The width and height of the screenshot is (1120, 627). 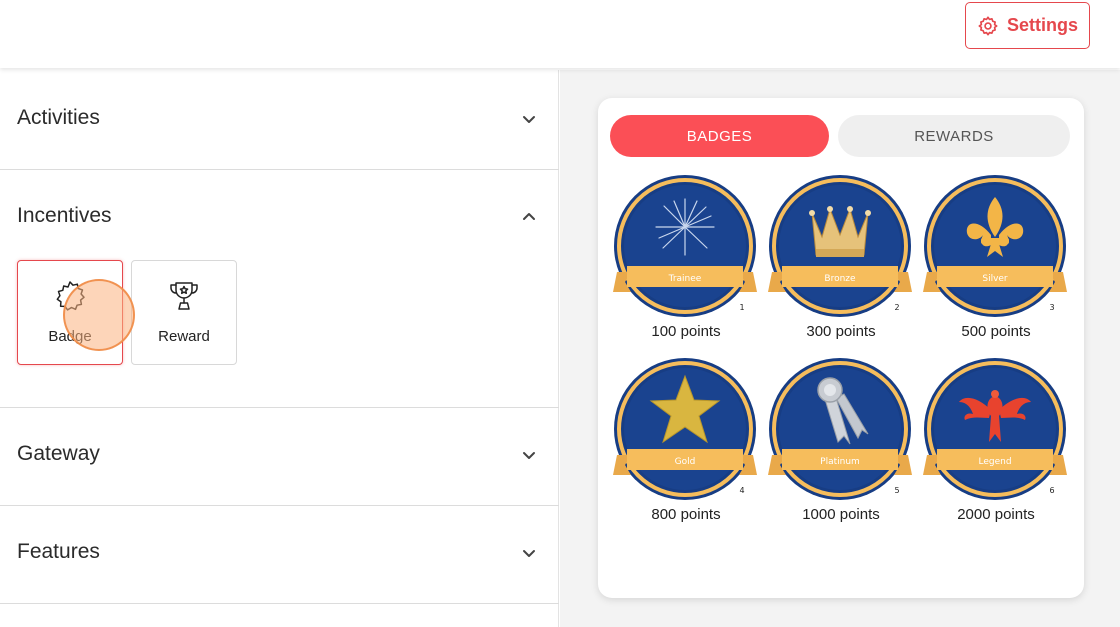 What do you see at coordinates (954, 136) in the screenshot?
I see `tab-rewards: REWARDS` at bounding box center [954, 136].